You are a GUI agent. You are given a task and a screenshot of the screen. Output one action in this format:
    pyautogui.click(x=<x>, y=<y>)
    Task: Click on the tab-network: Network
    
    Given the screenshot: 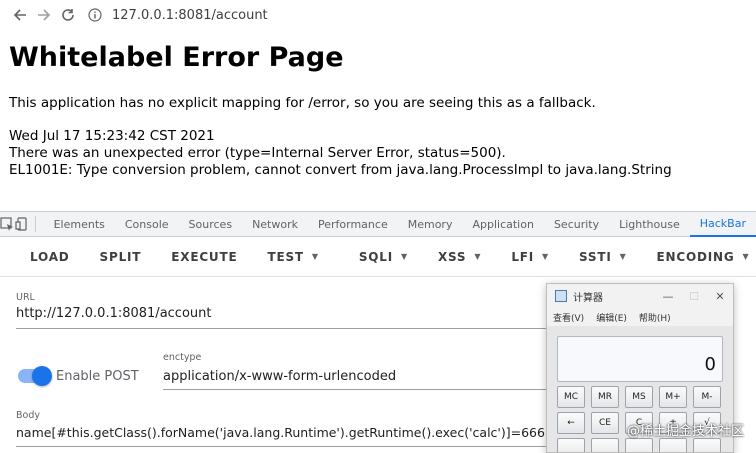 What is the action you would take?
    pyautogui.click(x=275, y=224)
    